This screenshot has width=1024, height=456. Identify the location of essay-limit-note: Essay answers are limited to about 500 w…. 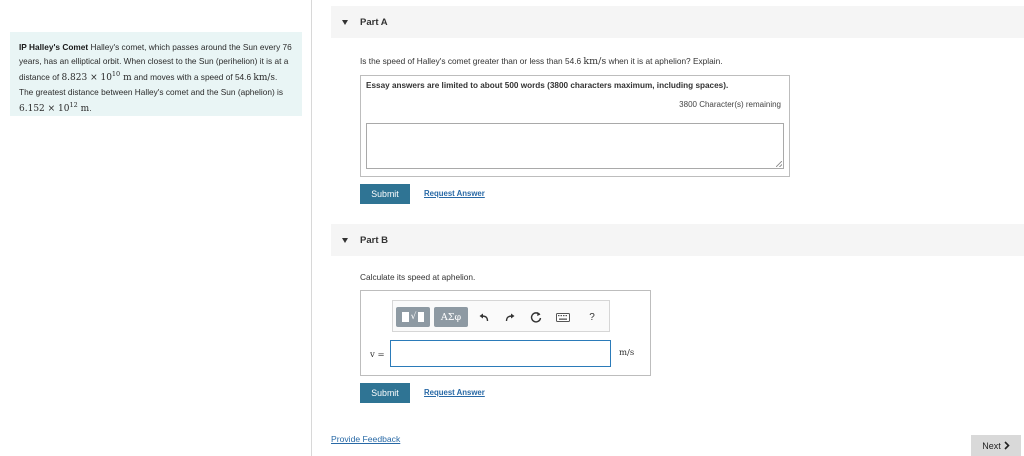
(547, 85).